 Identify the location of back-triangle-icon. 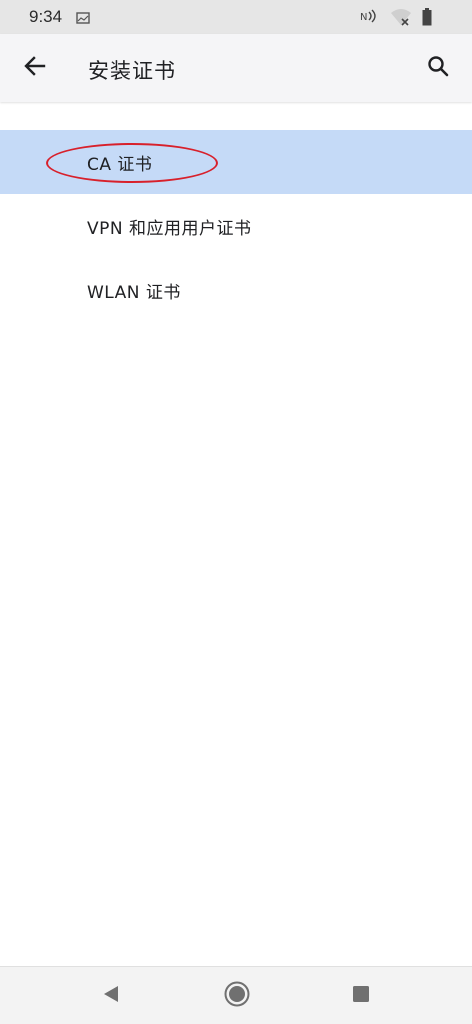
(111, 996).